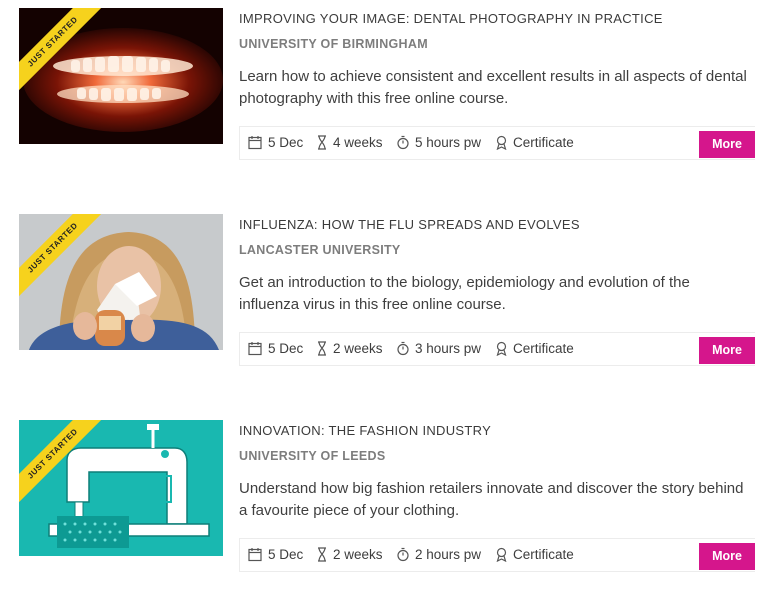 The height and width of the screenshot is (592, 767). What do you see at coordinates (448, 142) in the screenshot?
I see `effort-text: 5 hours pw` at bounding box center [448, 142].